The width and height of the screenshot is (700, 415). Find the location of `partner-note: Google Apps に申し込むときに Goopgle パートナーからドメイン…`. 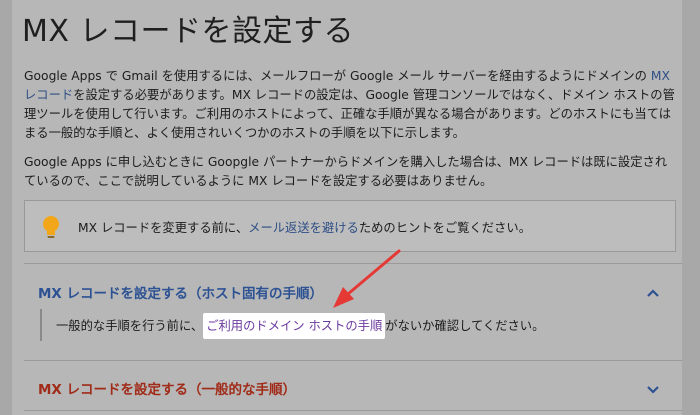

partner-note: Google Apps に申し込むときに Goopgle パートナーからドメイン… is located at coordinates (346, 171).